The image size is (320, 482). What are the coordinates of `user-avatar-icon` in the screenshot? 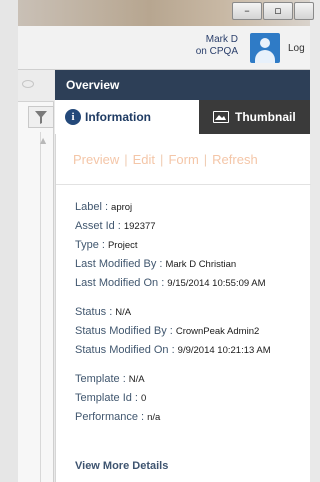 It's located at (265, 48).